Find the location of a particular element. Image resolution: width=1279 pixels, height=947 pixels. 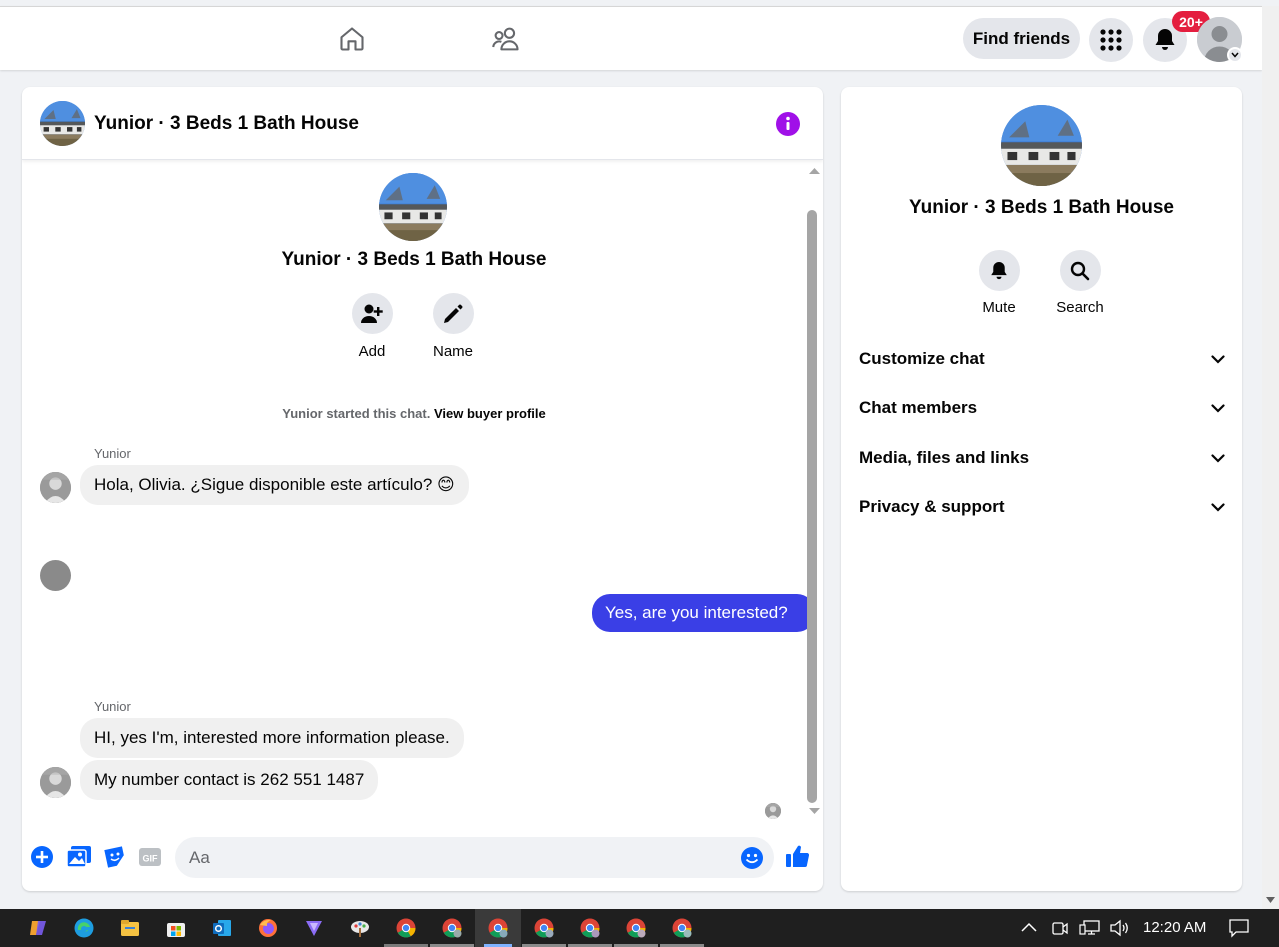

view-buyer-profile-link: View buyer profile is located at coordinates (490, 413).